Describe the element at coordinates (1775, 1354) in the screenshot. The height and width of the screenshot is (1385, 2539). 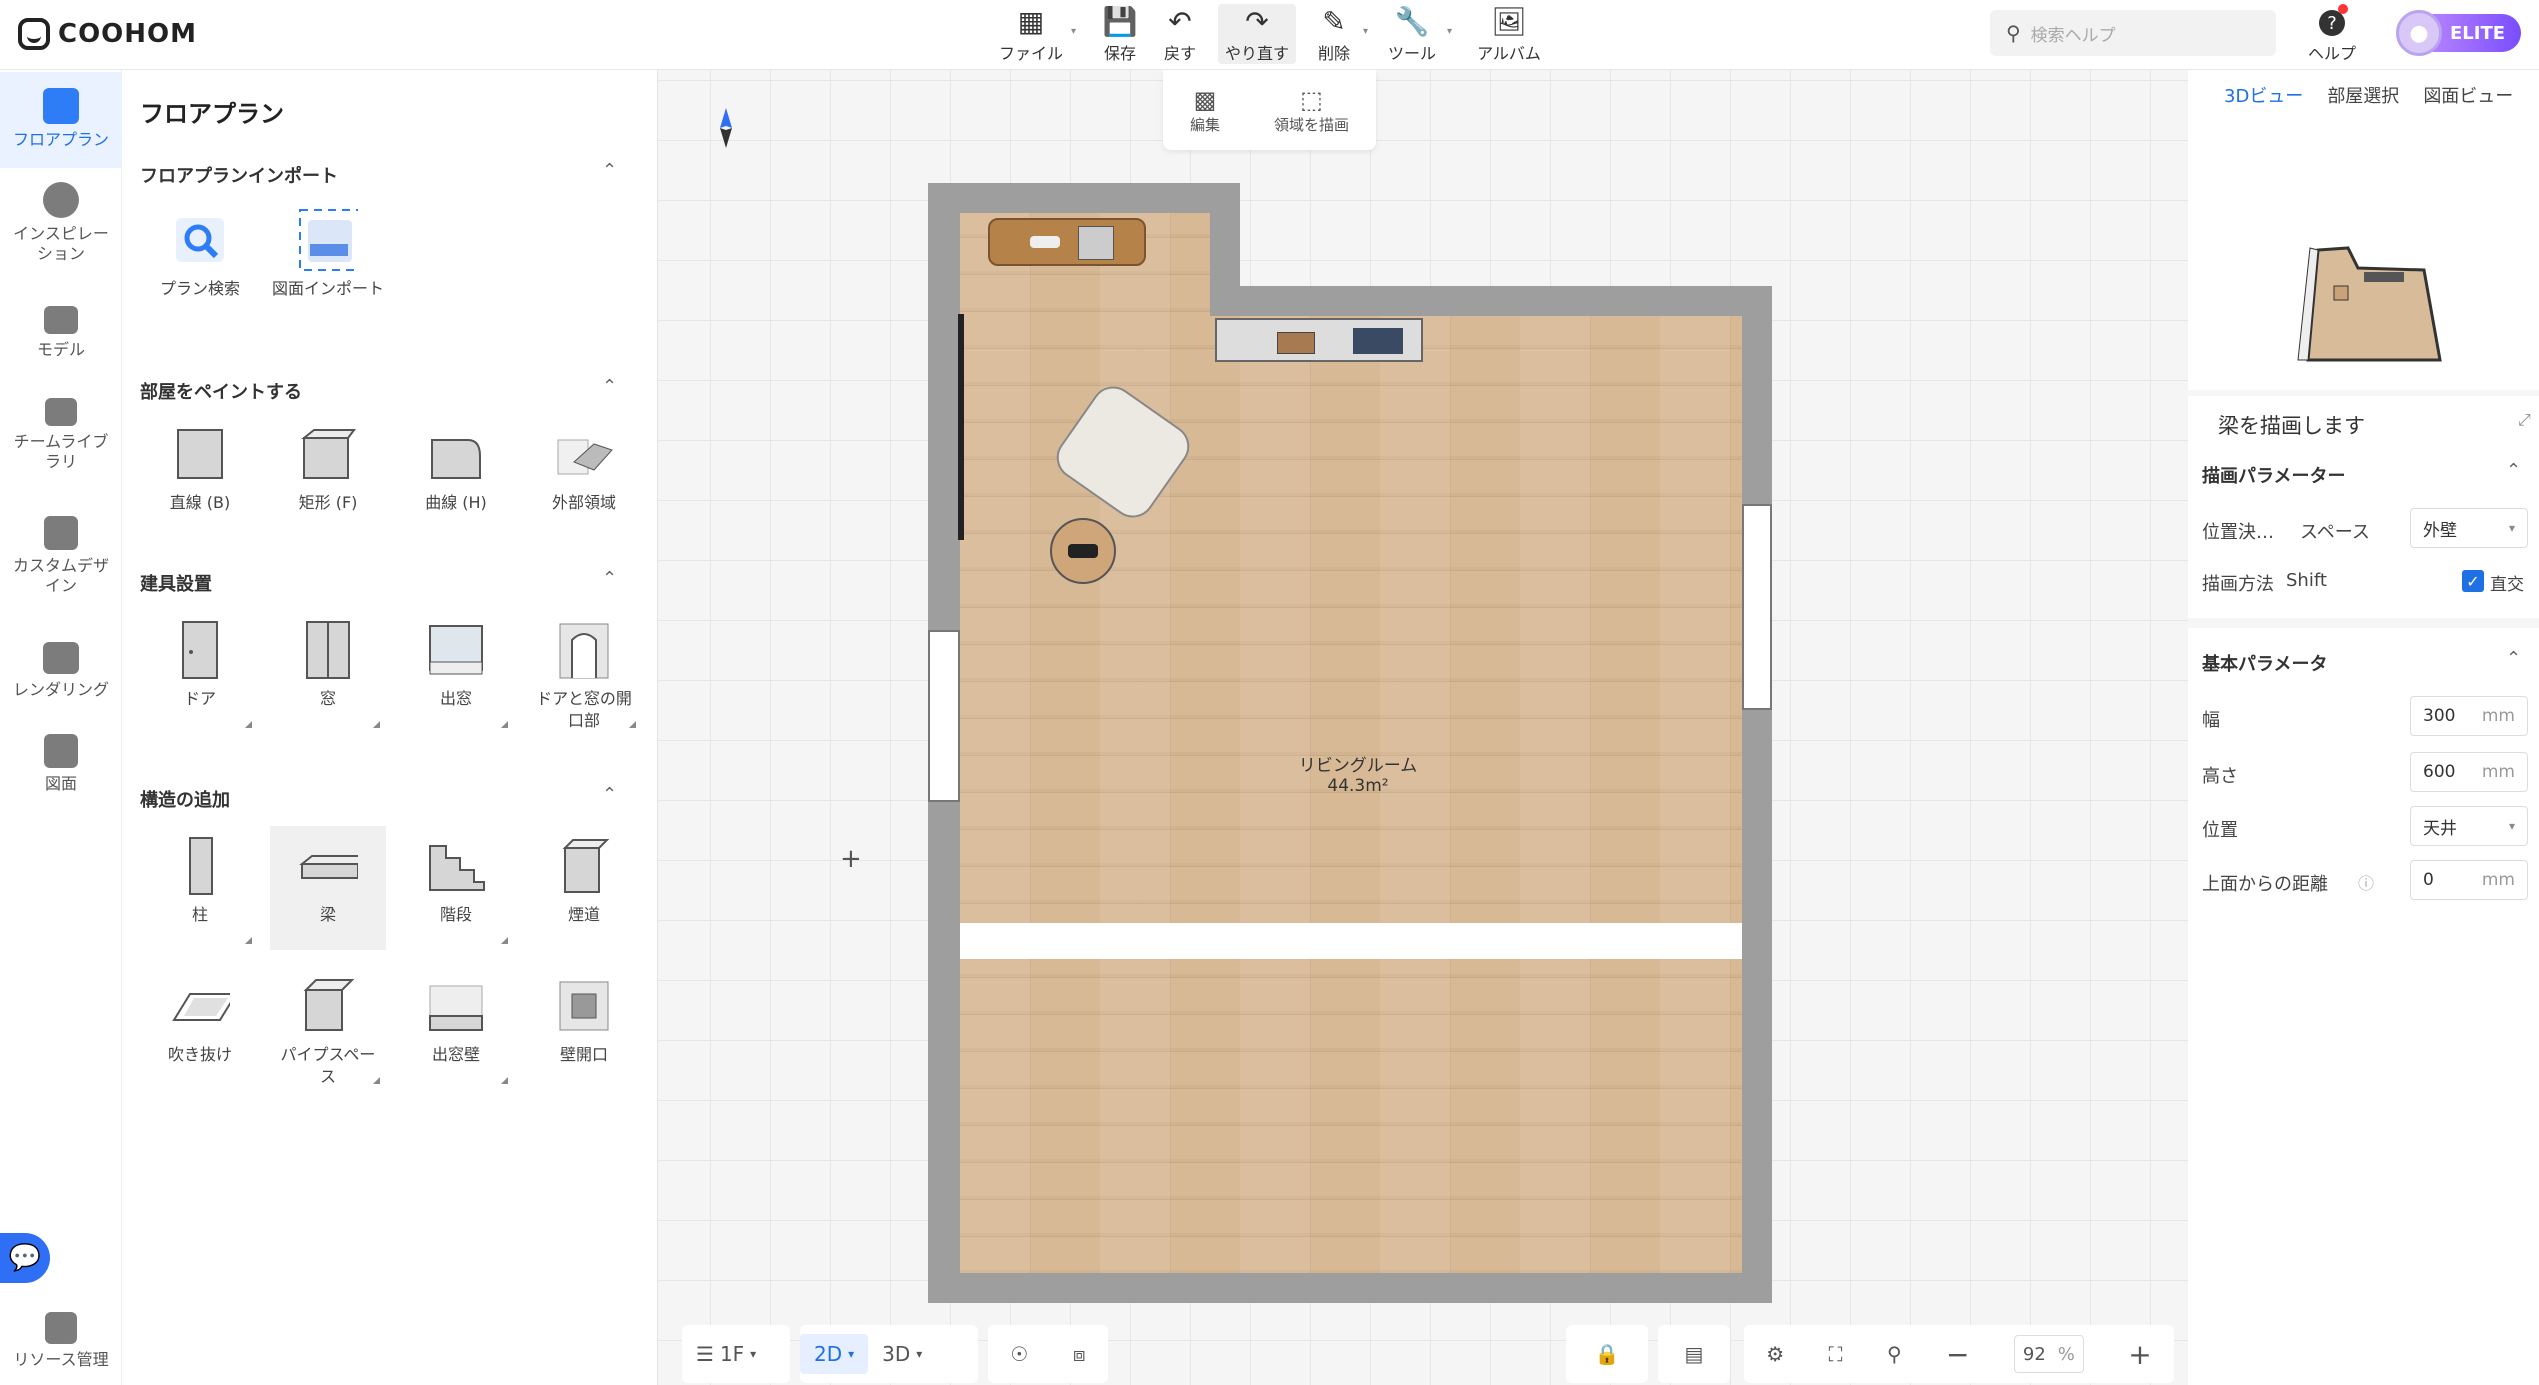
I see `settings-view-icon: ⚙` at that location.